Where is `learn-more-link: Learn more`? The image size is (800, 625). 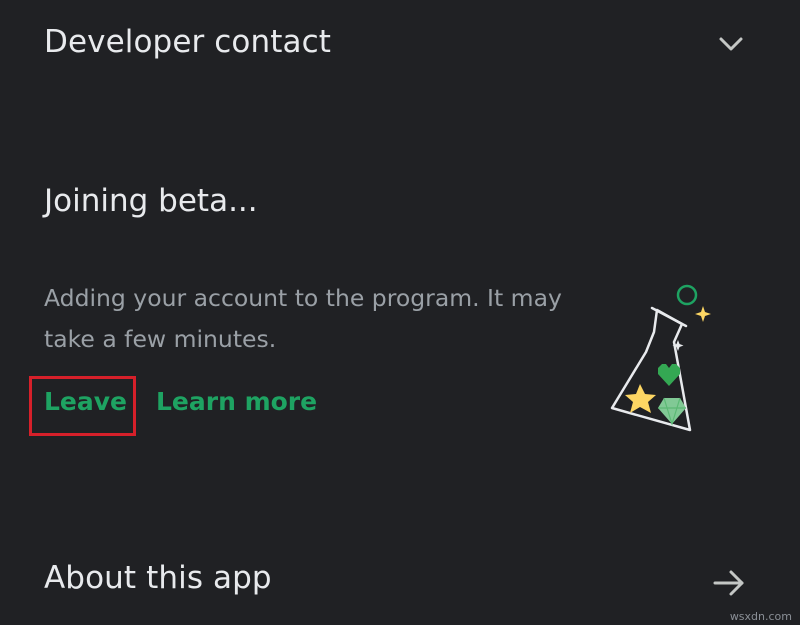 learn-more-link: Learn more is located at coordinates (236, 401).